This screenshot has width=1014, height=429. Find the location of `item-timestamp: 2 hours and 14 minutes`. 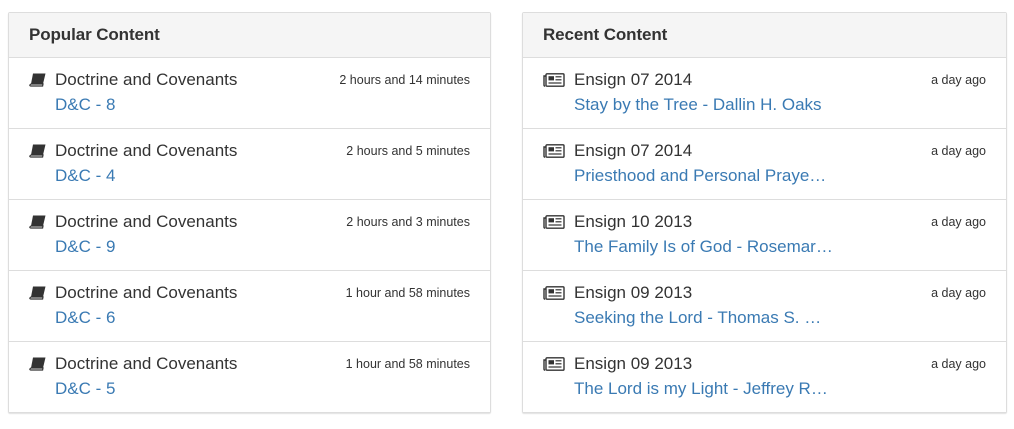

item-timestamp: 2 hours and 14 minutes is located at coordinates (404, 80).